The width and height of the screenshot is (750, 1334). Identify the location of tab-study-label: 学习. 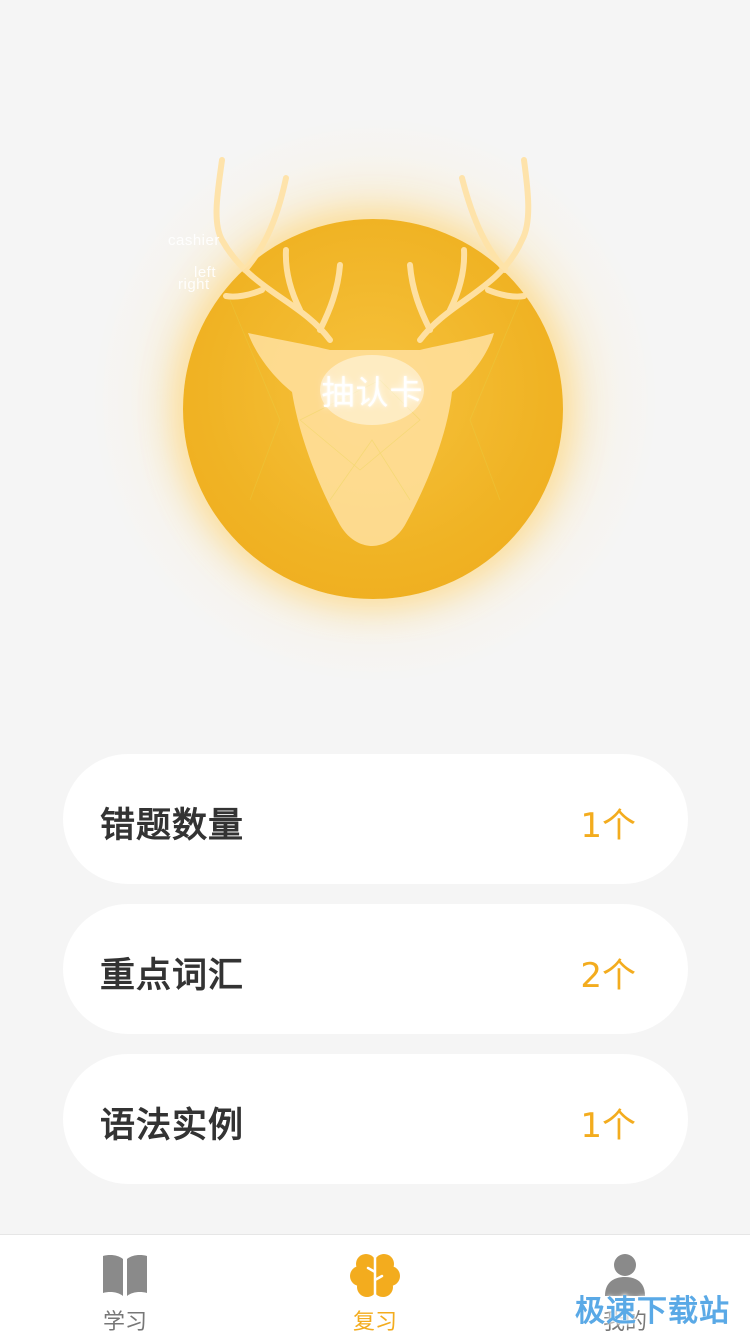
(124, 1322).